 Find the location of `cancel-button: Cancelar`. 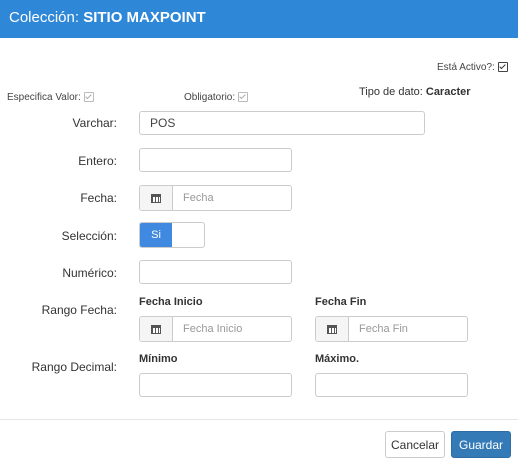

cancel-button: Cancelar is located at coordinates (415, 444).